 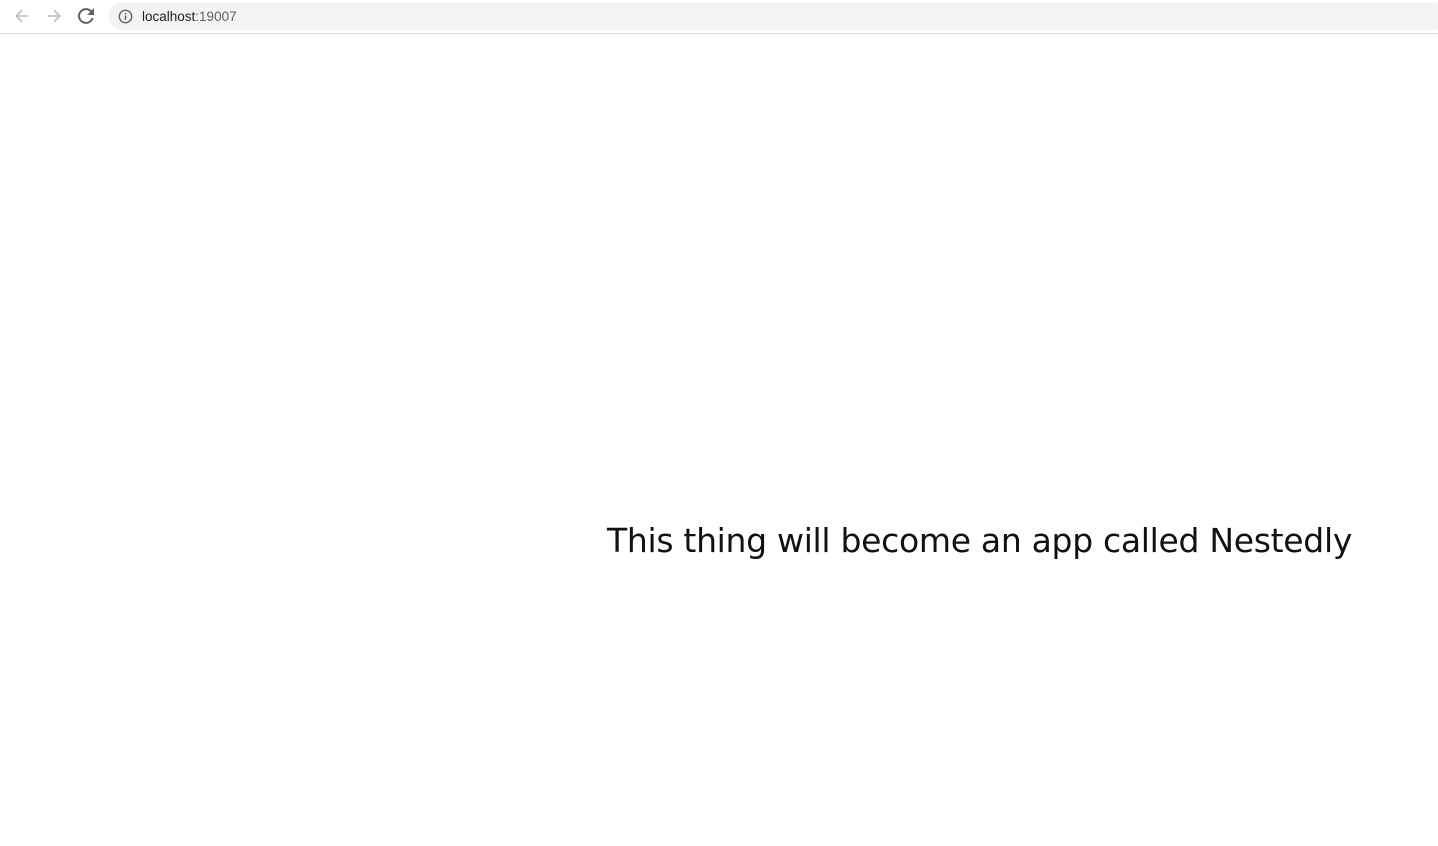 I want to click on arrow-forward-icon, so click(x=54, y=16).